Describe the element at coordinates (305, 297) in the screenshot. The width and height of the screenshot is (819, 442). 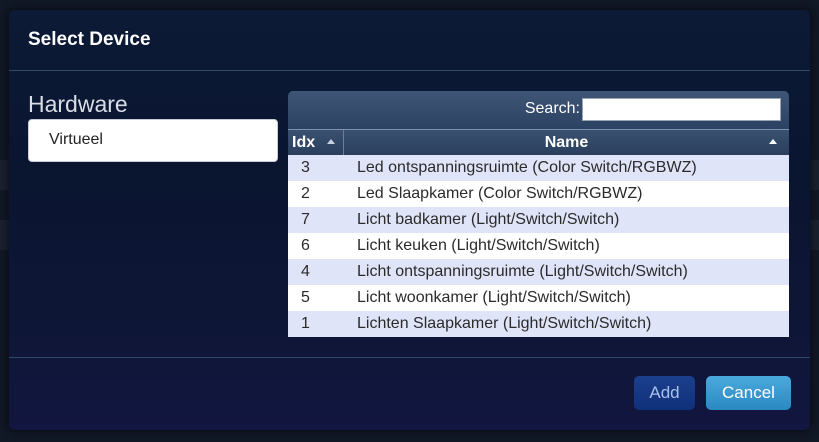
I see `row-idx: 5` at that location.